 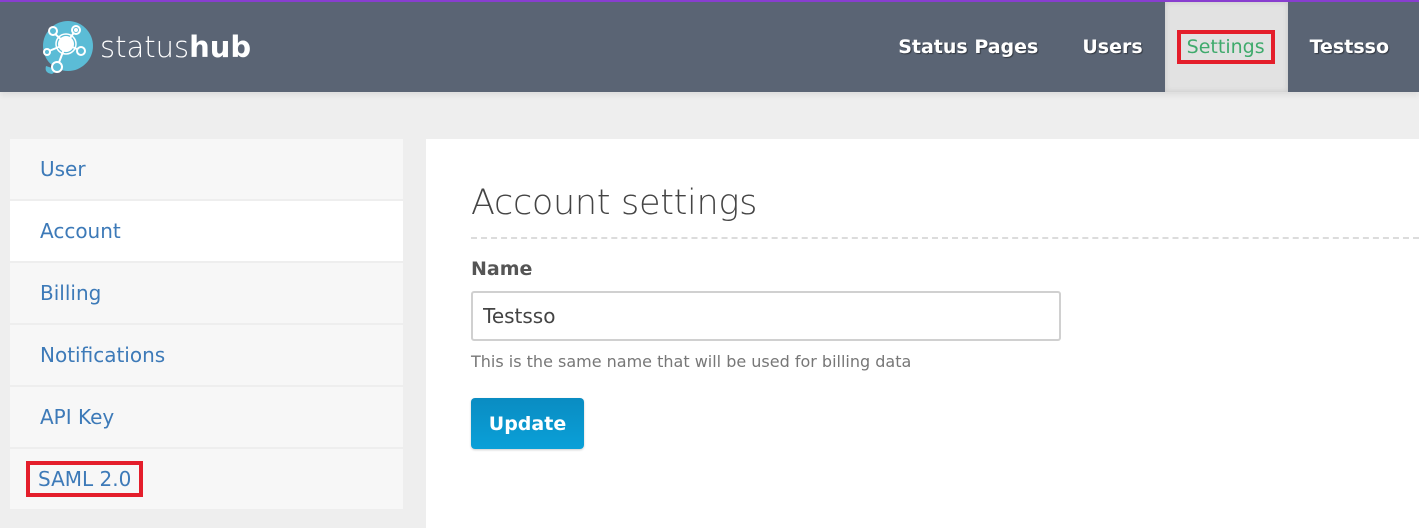 I want to click on nav-status-pages: Status Pages, so click(x=968, y=47).